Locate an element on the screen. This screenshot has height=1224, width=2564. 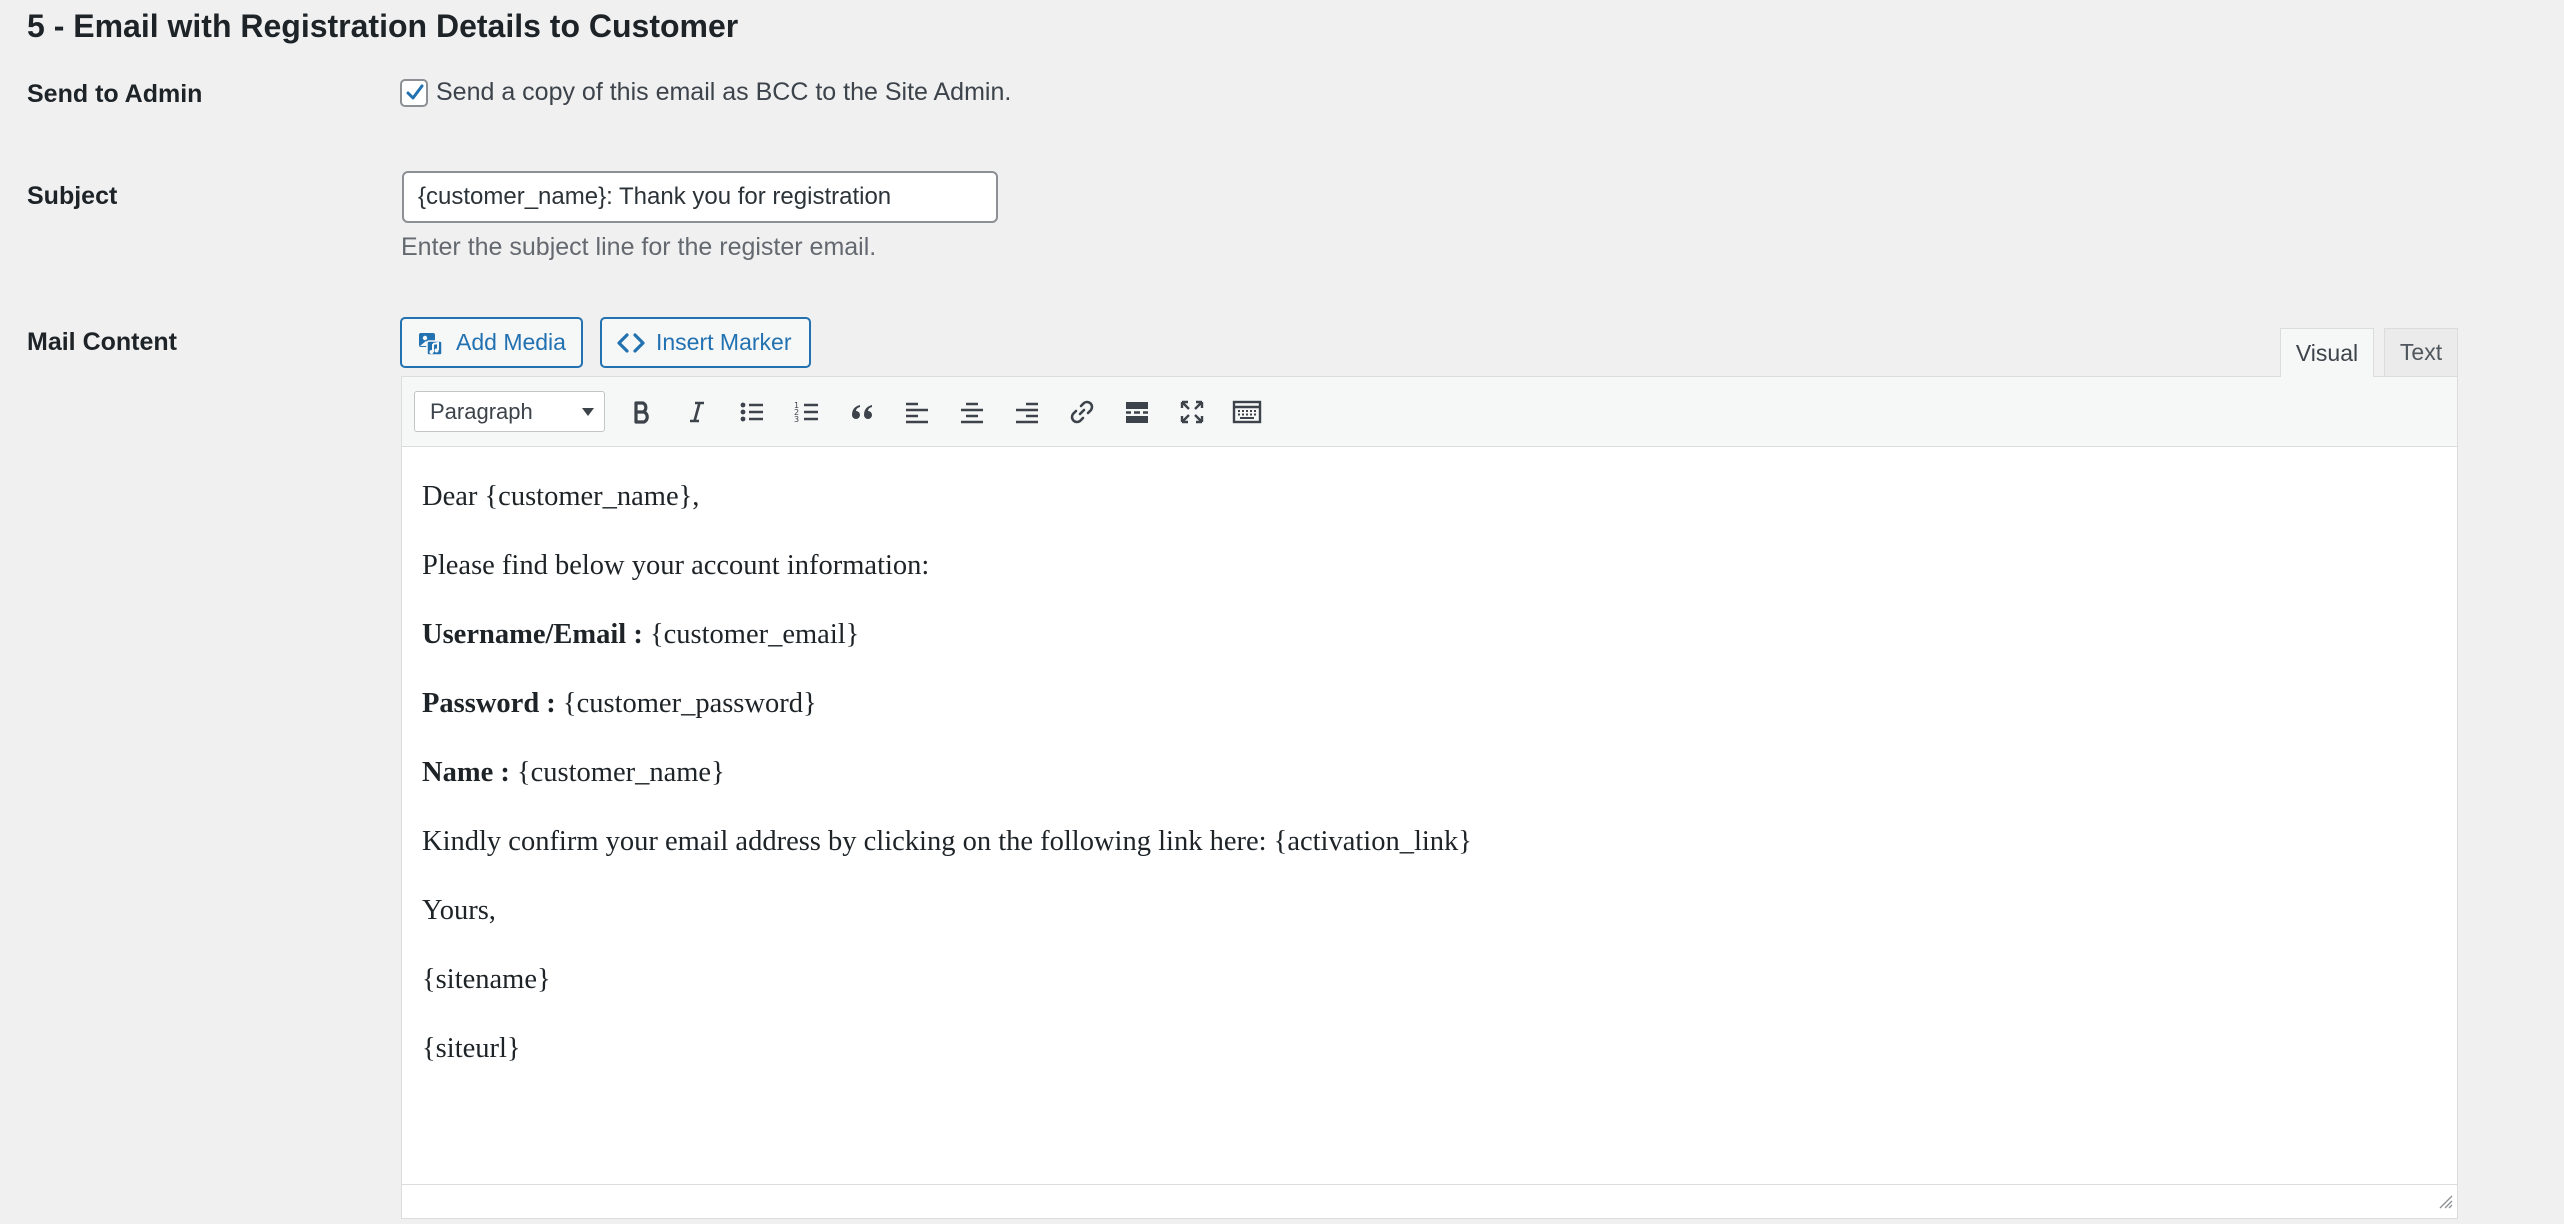
checkmark-icon is located at coordinates (415, 91).